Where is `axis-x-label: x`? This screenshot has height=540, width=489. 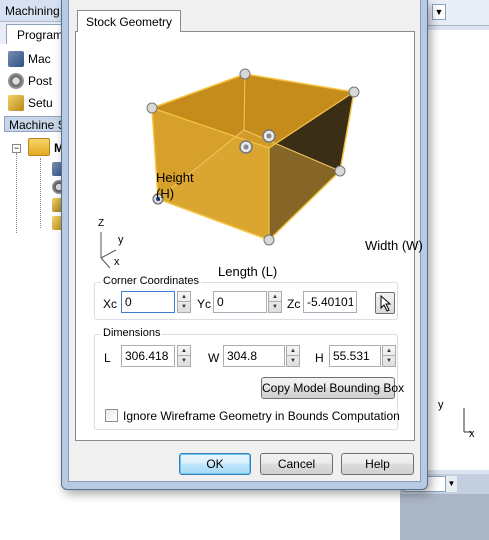
axis-x-label: x is located at coordinates (117, 262).